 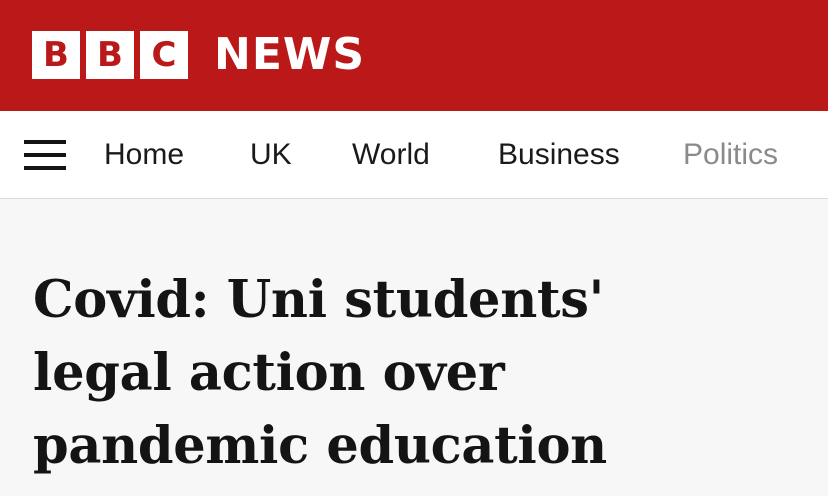 I want to click on bbc-logo: B B C, so click(x=110, y=55).